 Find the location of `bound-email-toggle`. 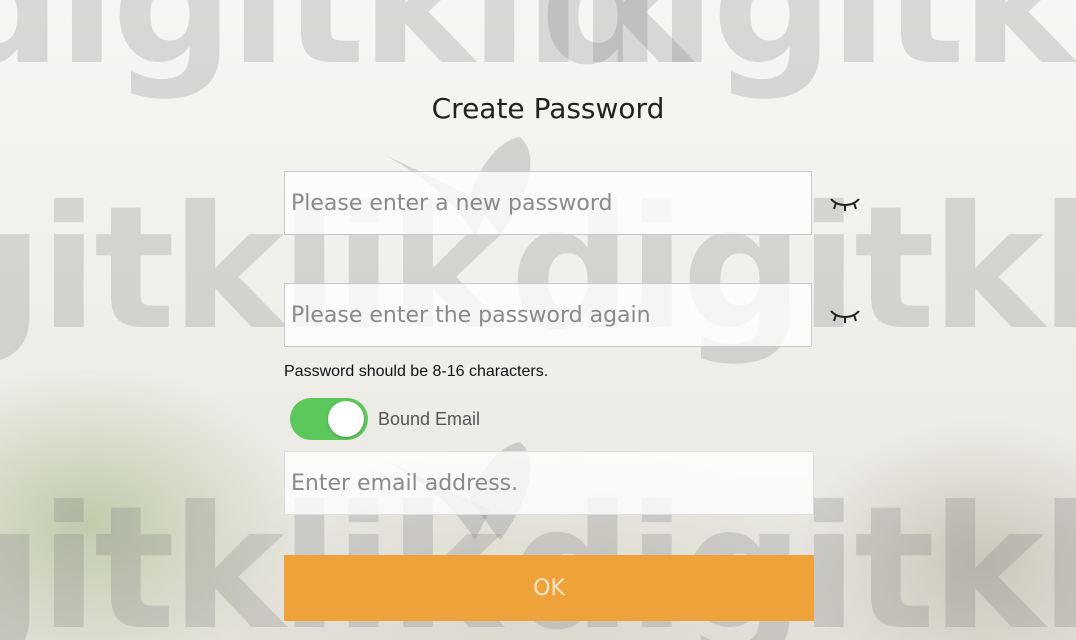

bound-email-toggle is located at coordinates (329, 419).